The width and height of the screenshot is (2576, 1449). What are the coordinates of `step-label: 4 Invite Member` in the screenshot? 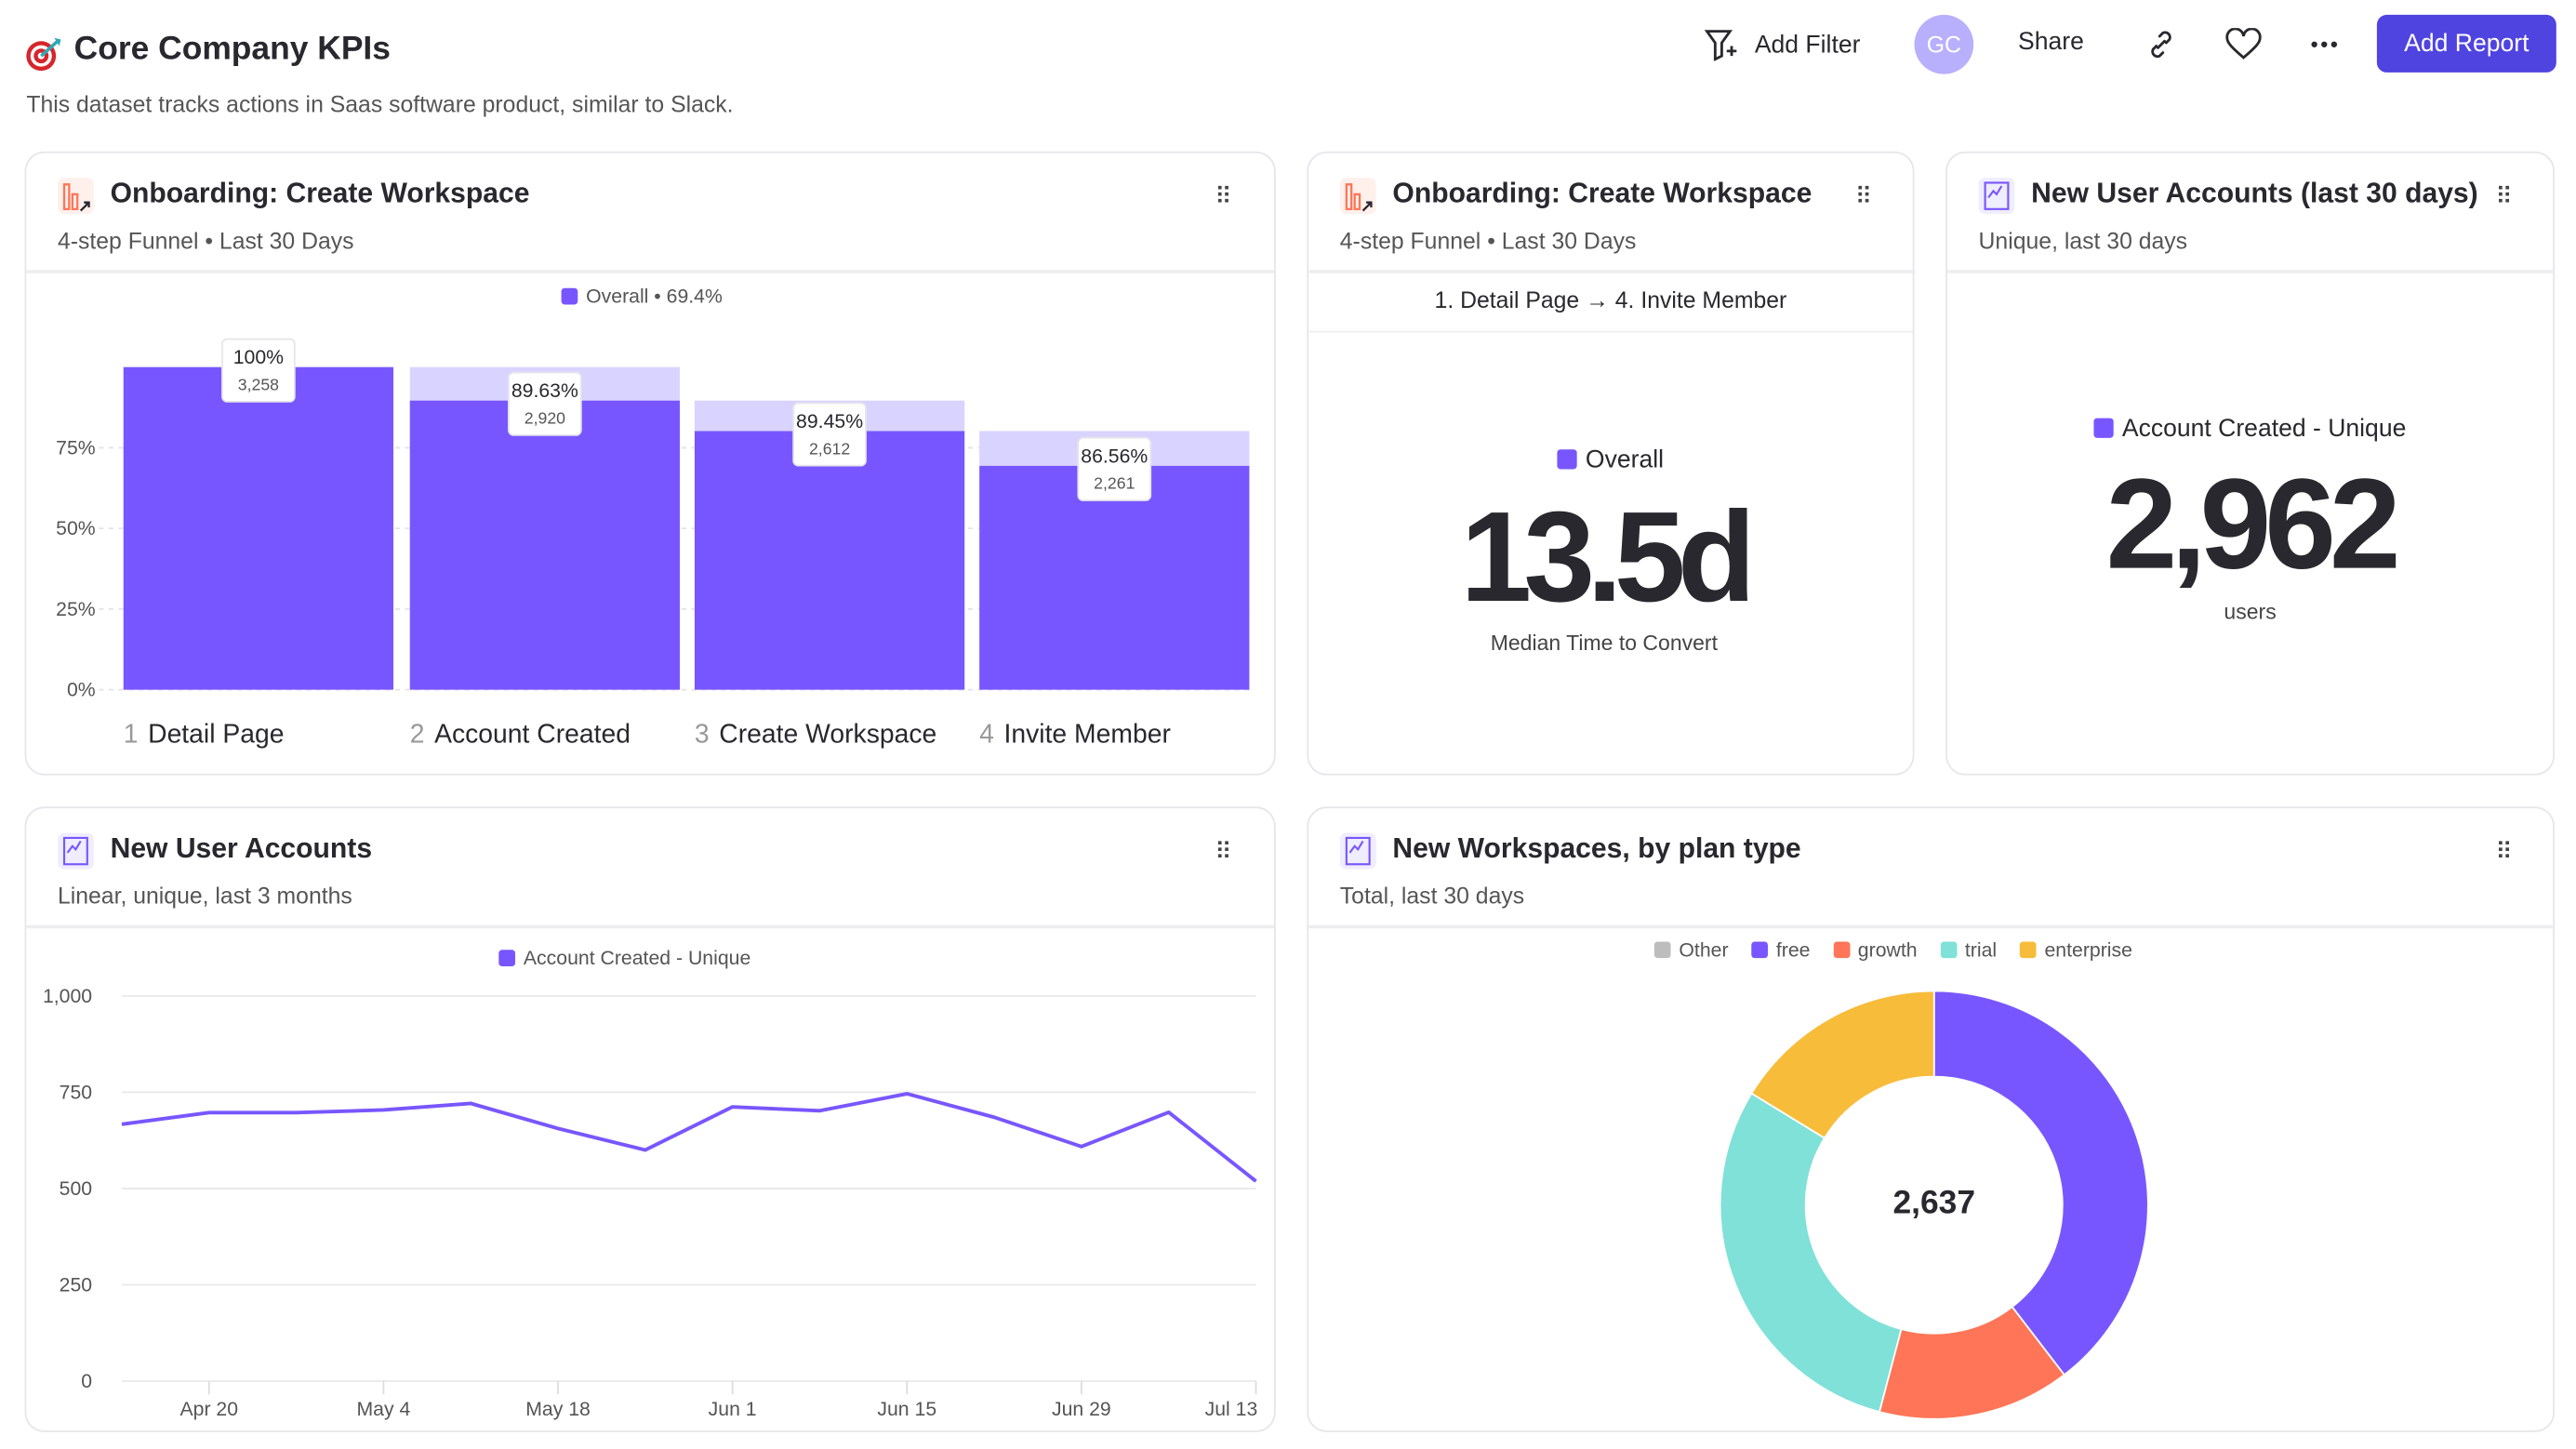 It's located at (1075, 734).